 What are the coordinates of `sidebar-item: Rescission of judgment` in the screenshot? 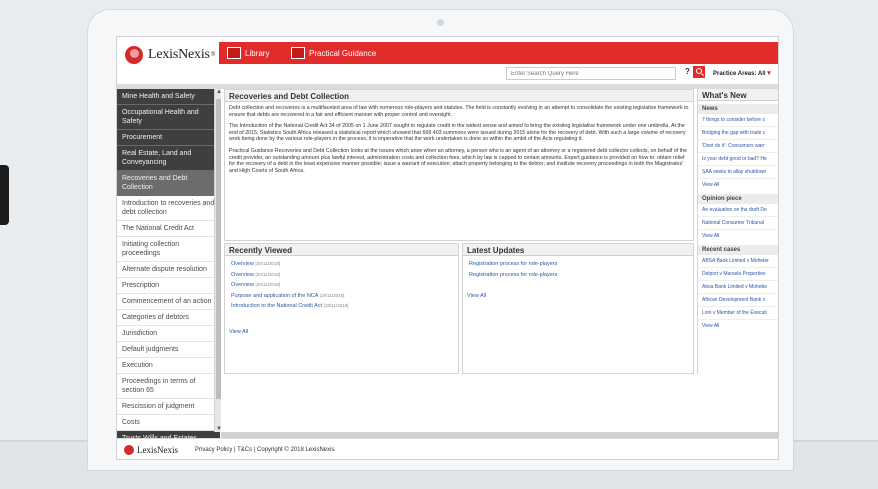 It's located at (168, 407).